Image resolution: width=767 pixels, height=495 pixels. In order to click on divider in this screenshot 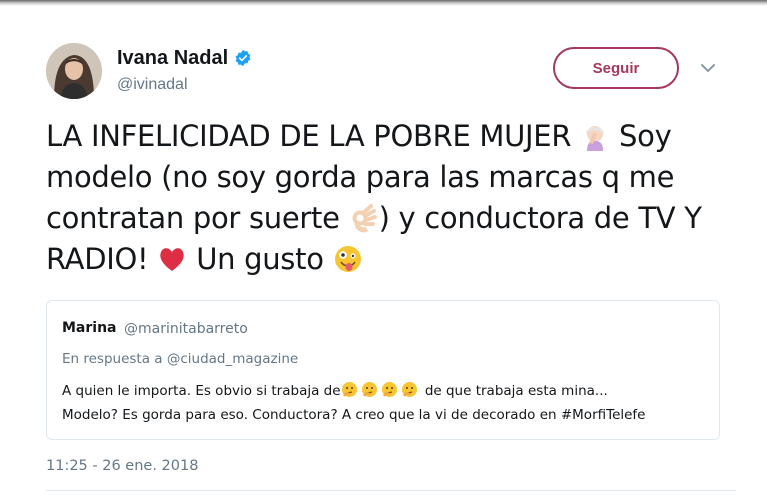, I will do `click(391, 490)`.